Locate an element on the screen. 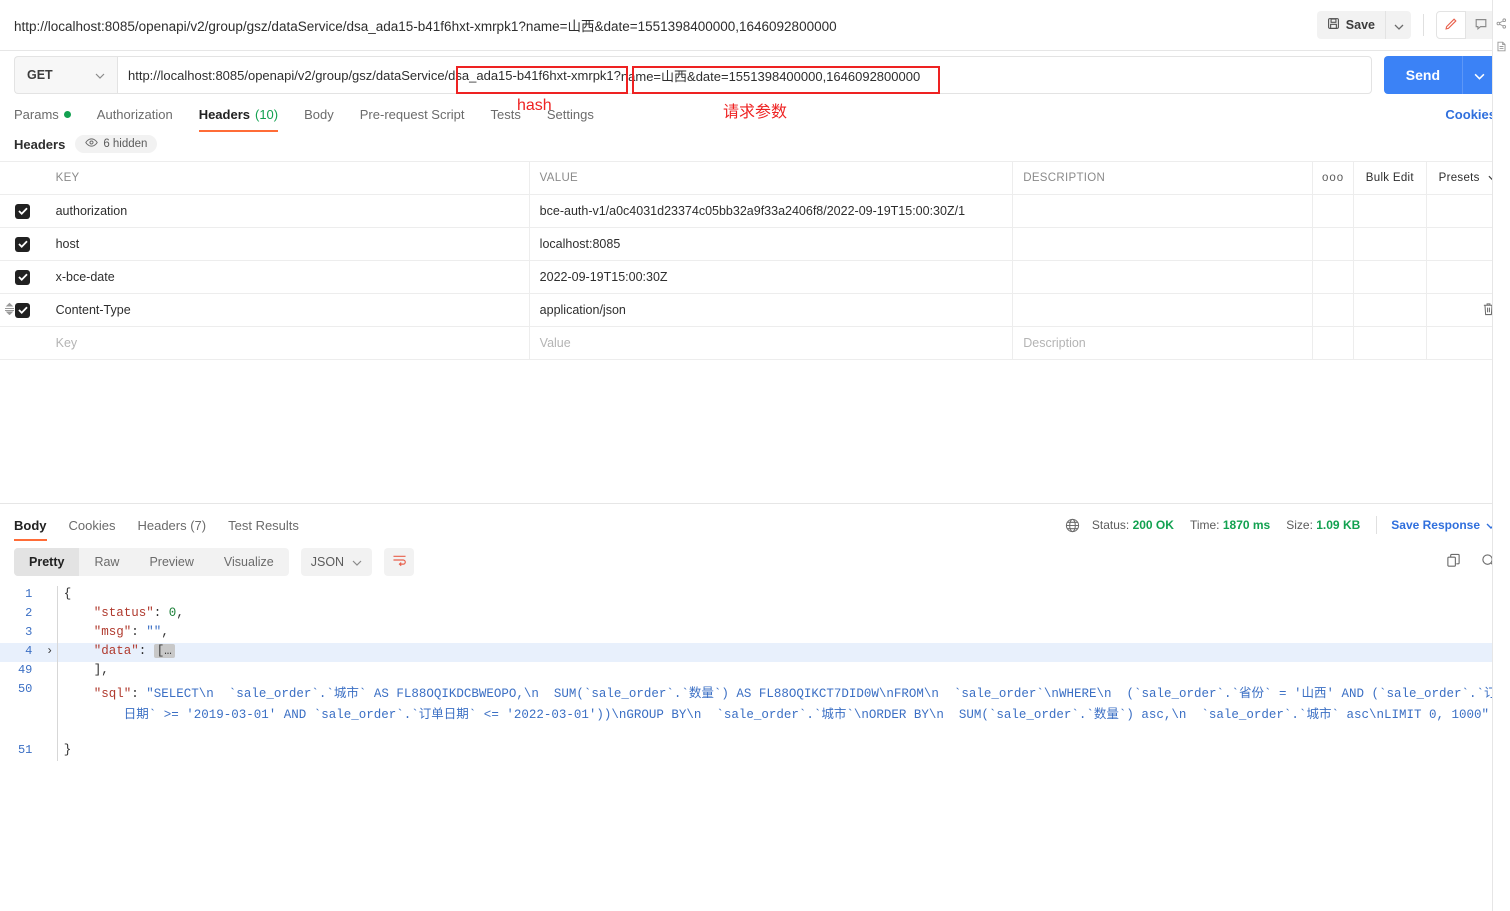 This screenshot has height=911, width=1510. code-line-content: "msg": "", is located at coordinates (783, 633).